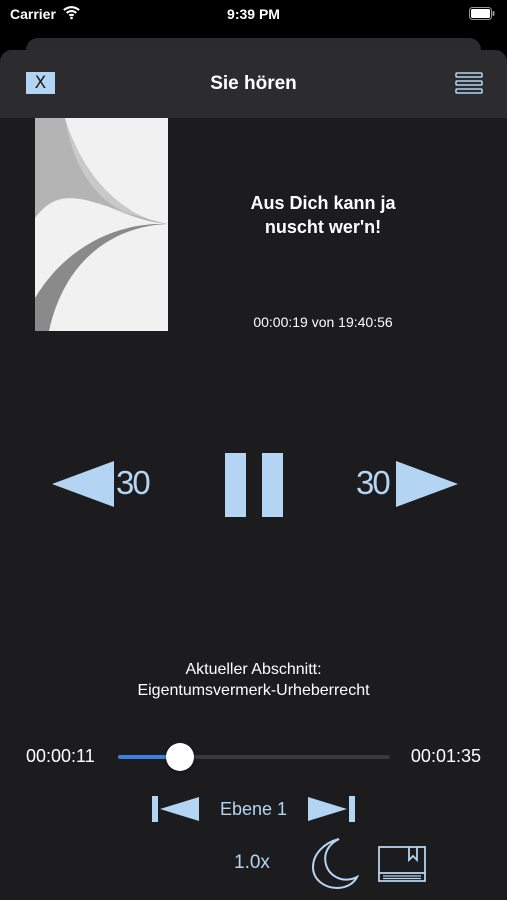 Image resolution: width=507 pixels, height=900 pixels. What do you see at coordinates (133, 482) in the screenshot?
I see `rewind-seconds: 30` at bounding box center [133, 482].